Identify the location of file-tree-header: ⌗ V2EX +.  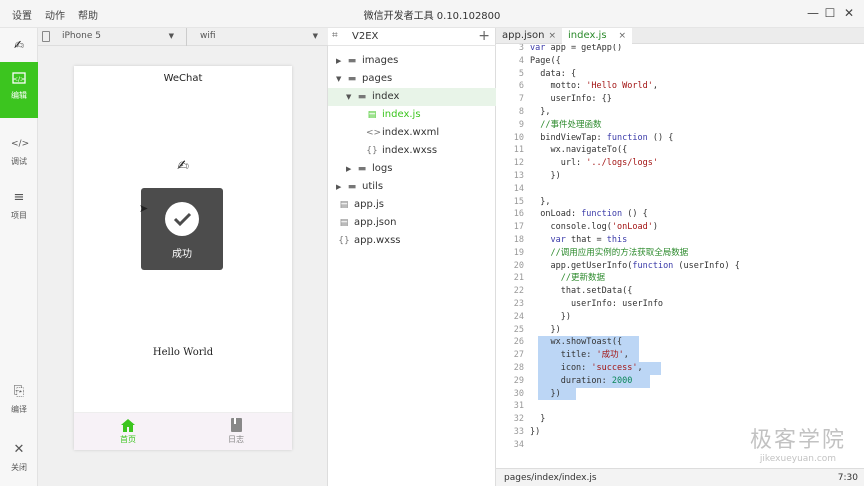
(412, 37).